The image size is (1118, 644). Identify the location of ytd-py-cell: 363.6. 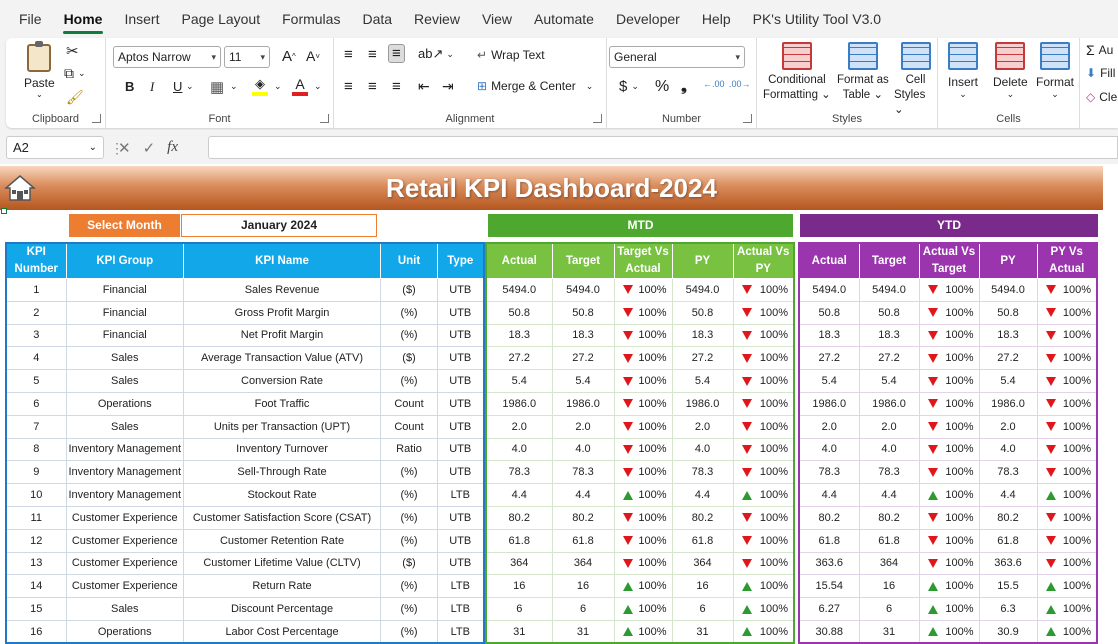
(1008, 563).